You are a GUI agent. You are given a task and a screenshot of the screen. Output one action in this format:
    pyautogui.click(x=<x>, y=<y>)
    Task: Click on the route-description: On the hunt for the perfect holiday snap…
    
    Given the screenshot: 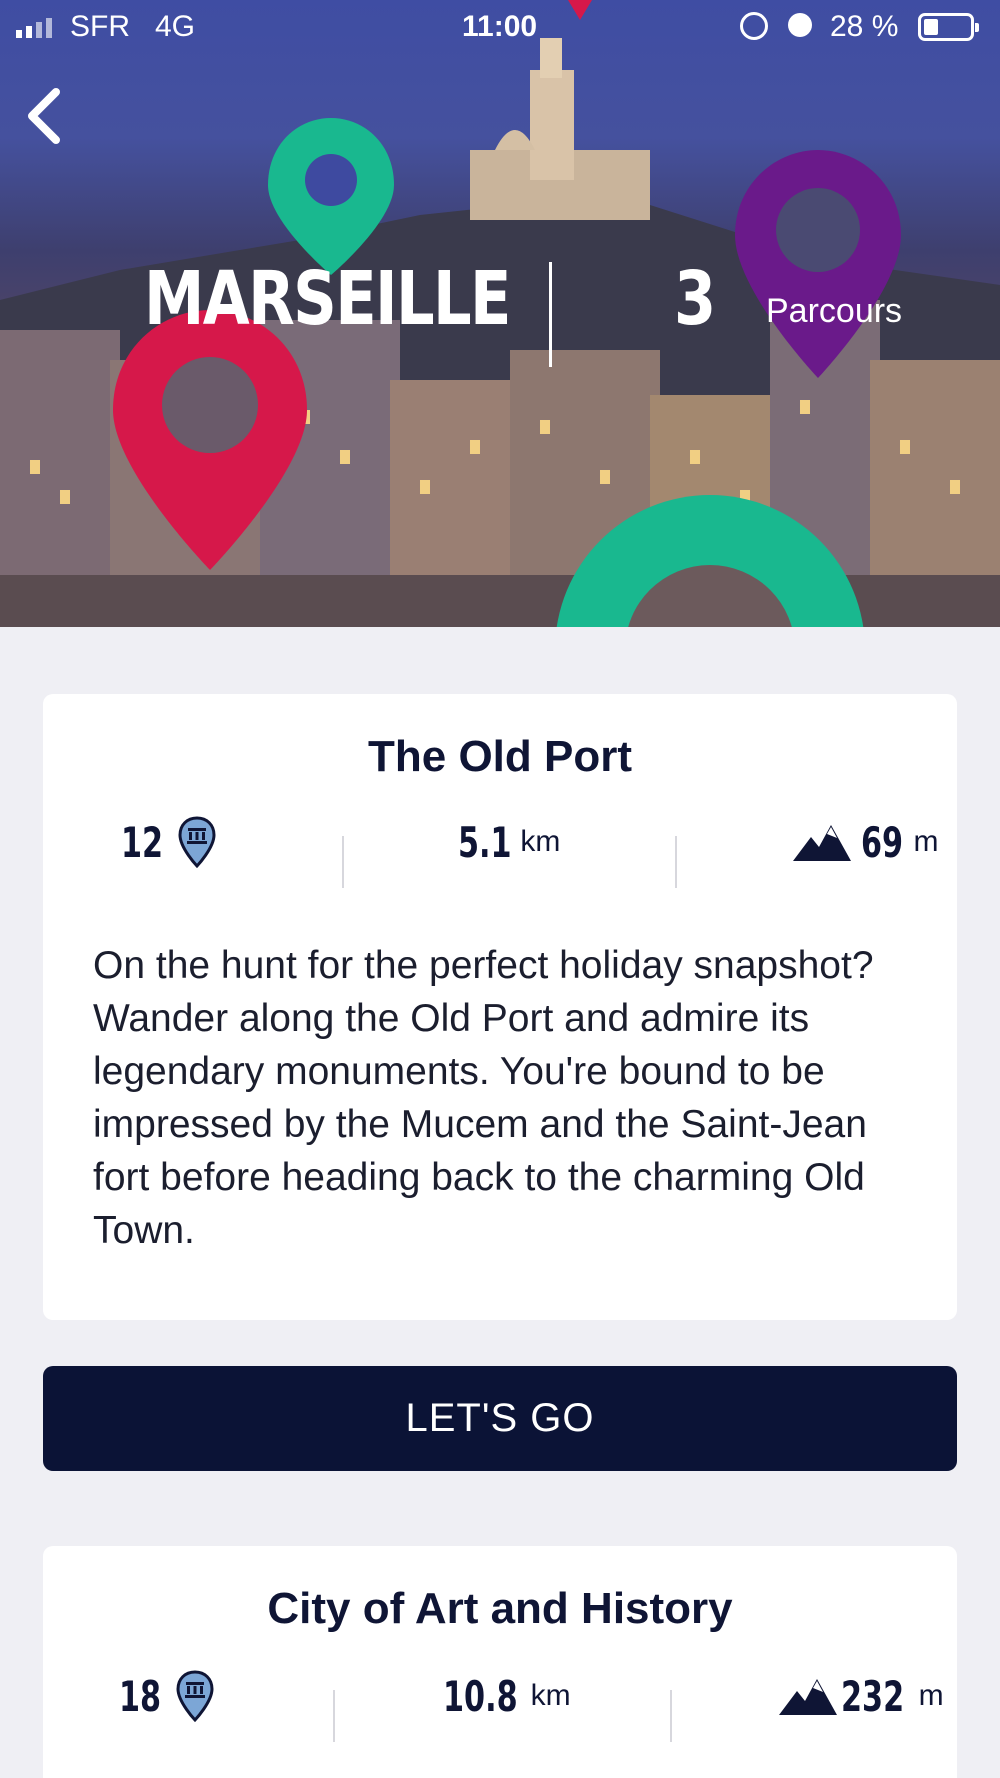 What is the action you would take?
    pyautogui.click(x=483, y=1098)
    